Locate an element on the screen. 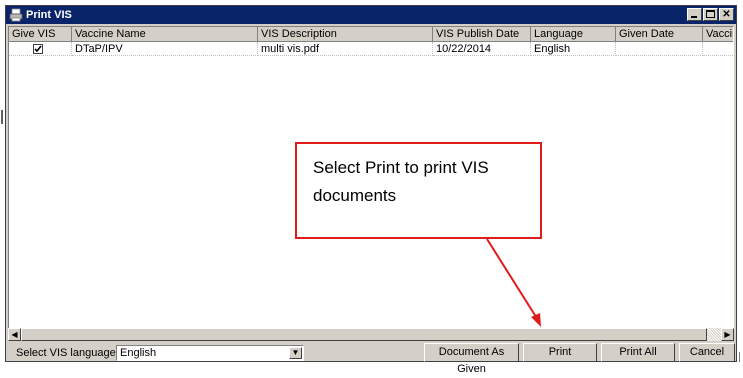 The image size is (743, 378). give-vis-cell is located at coordinates (40, 49).